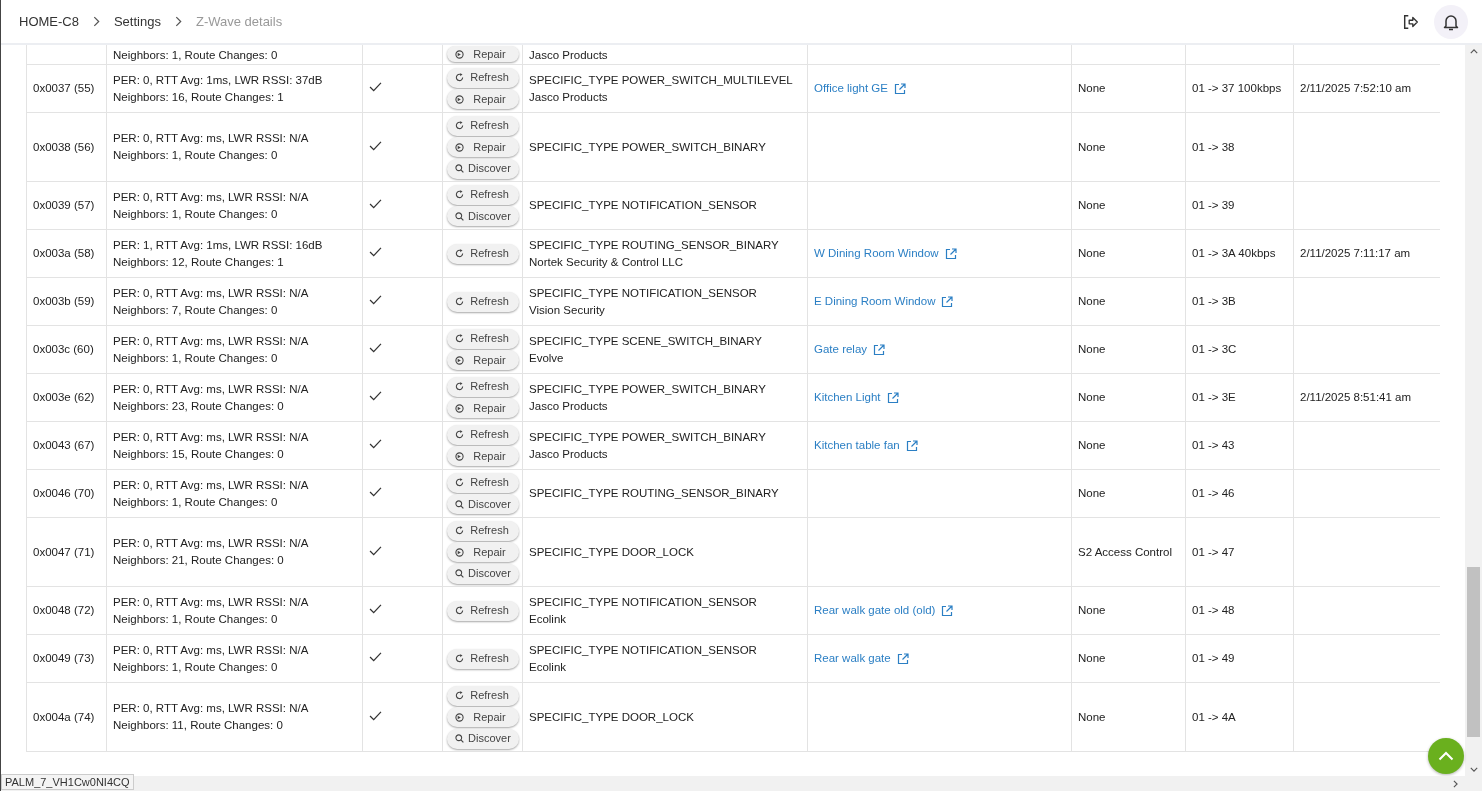 This screenshot has width=1482, height=791. Describe the element at coordinates (64, 445) in the screenshot. I see `node-id-cell: 0x0043 (67)` at that location.